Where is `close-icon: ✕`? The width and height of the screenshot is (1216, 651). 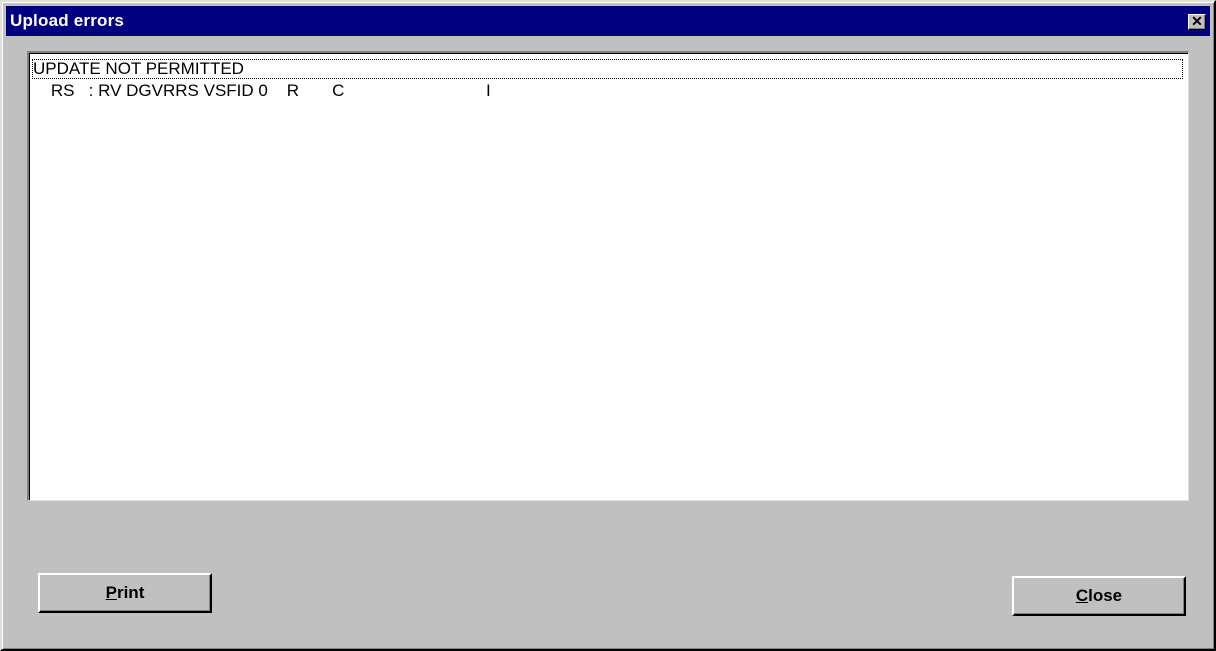 close-icon: ✕ is located at coordinates (1197, 21).